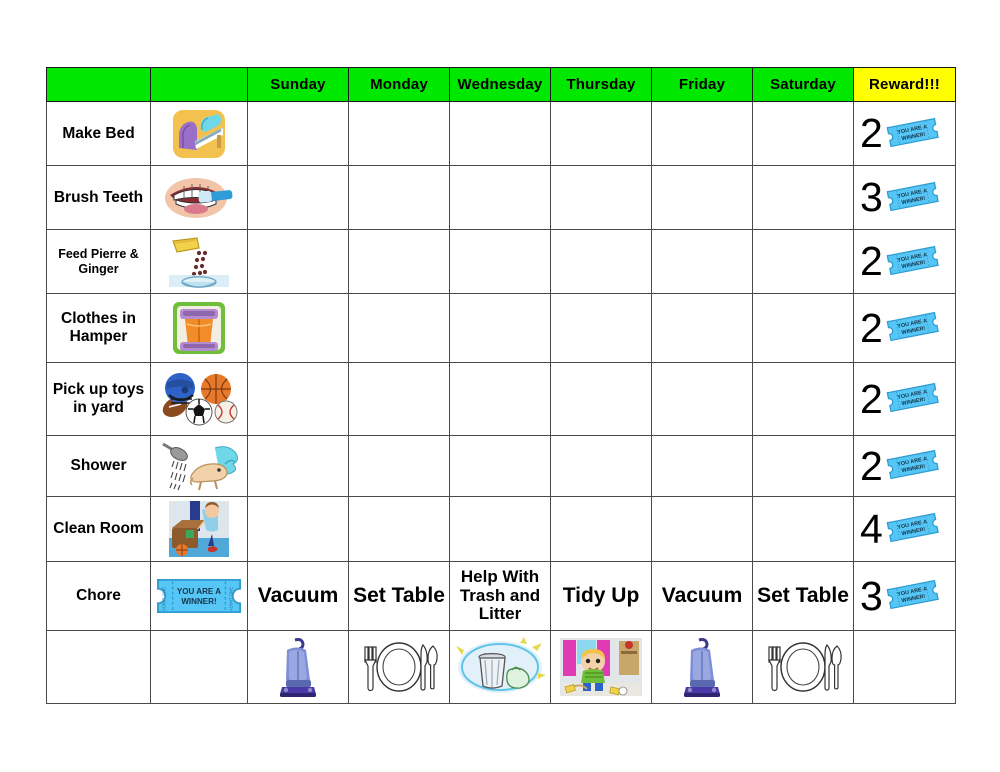 Image resolution: width=1000 pixels, height=772 pixels. Describe the element at coordinates (904, 667) in the screenshot. I see `reward-cell-blank` at that location.